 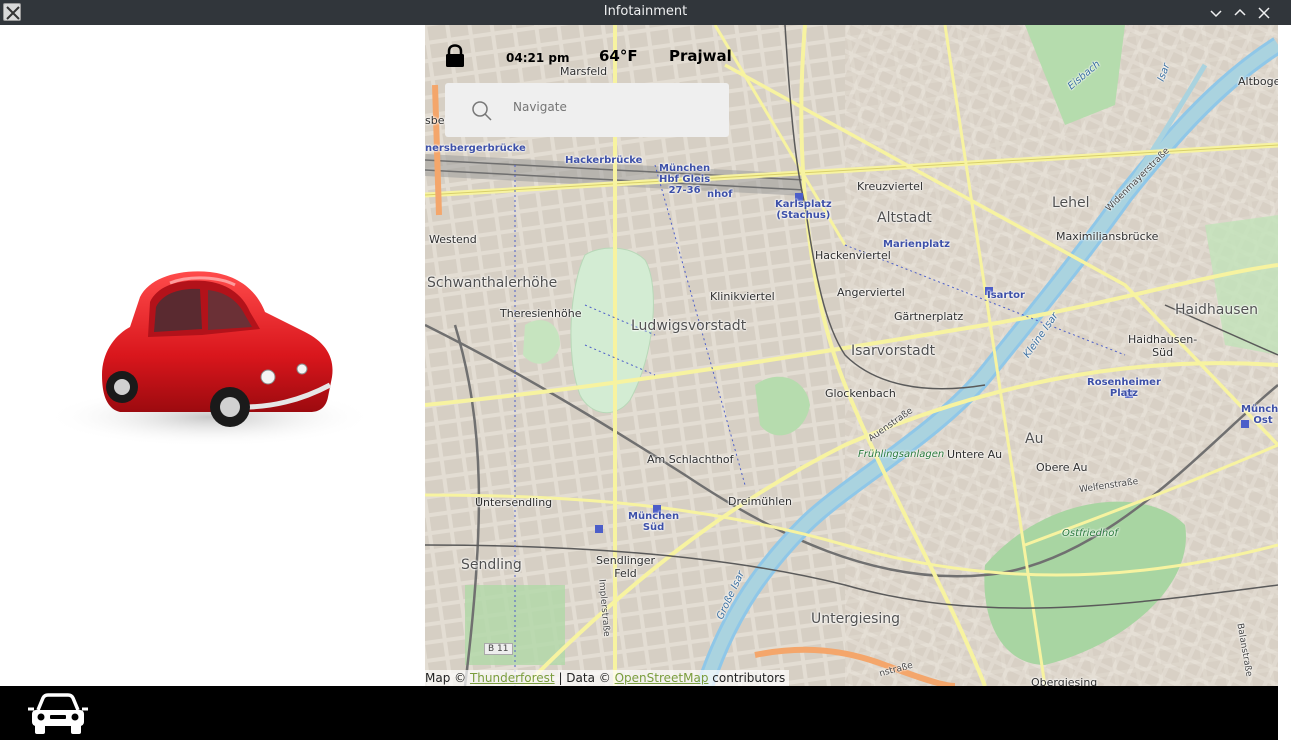 What do you see at coordinates (1124, 388) in the screenshot?
I see `map-label: Rosenheimer Platz` at bounding box center [1124, 388].